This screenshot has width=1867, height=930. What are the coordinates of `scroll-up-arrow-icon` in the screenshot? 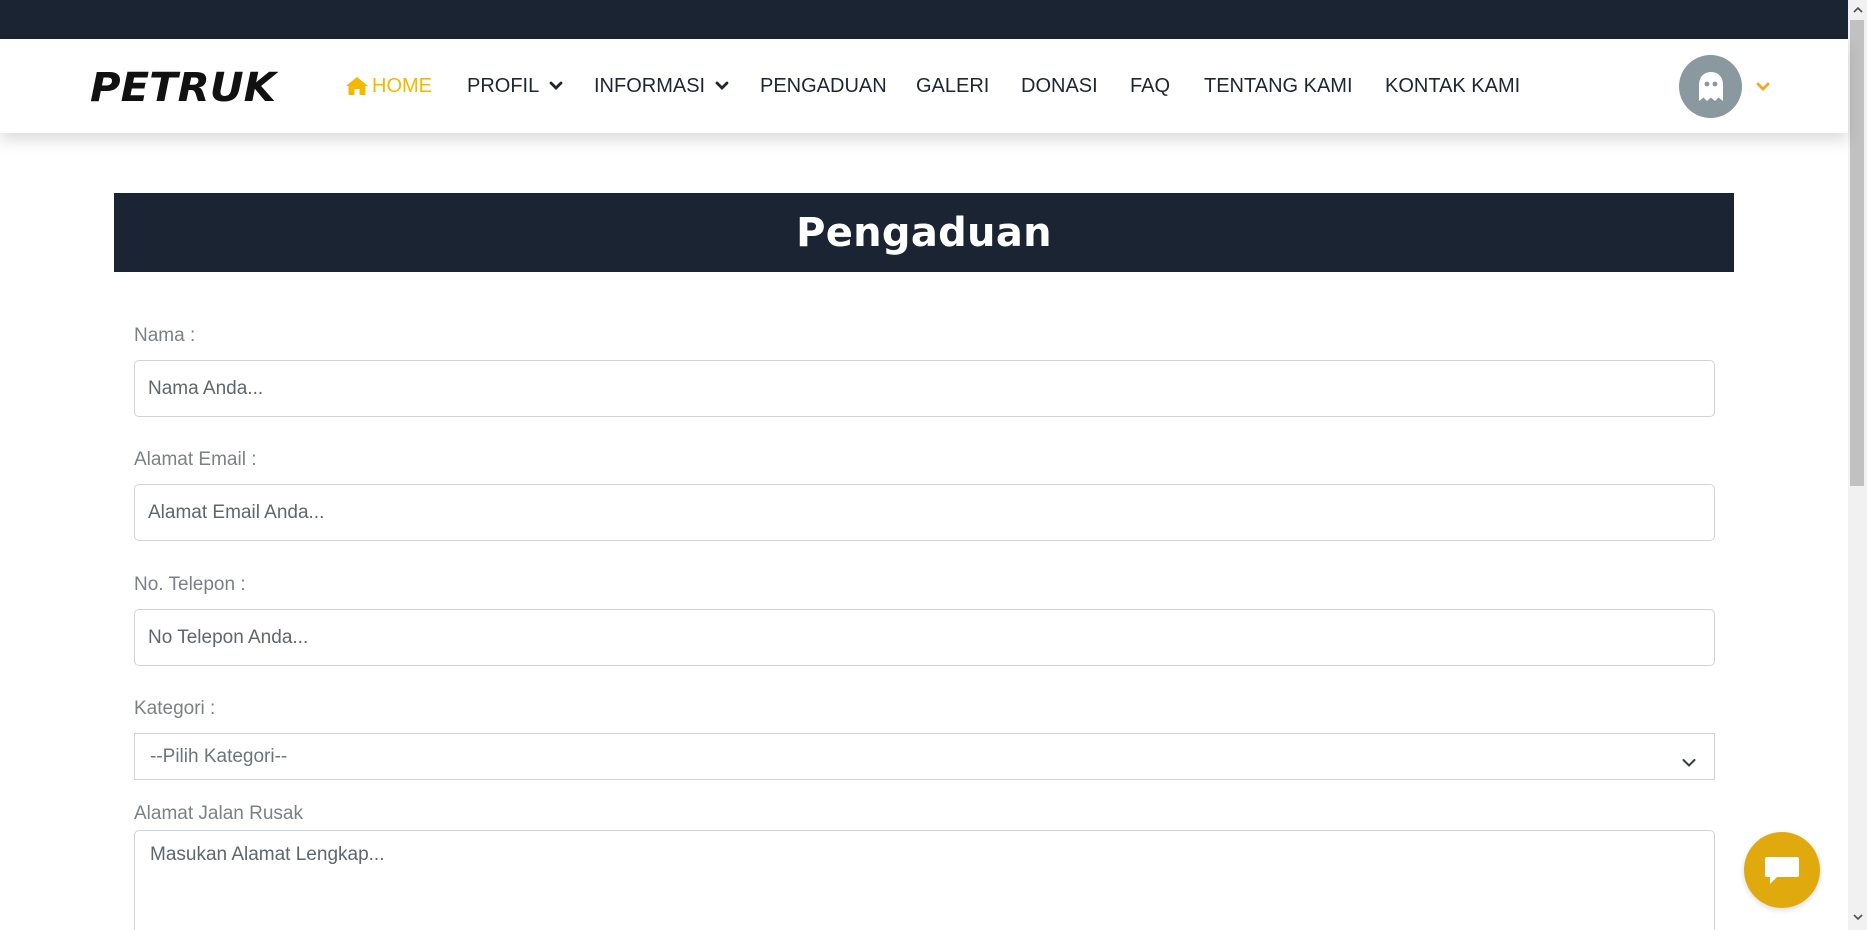 It's located at (1857, 11).